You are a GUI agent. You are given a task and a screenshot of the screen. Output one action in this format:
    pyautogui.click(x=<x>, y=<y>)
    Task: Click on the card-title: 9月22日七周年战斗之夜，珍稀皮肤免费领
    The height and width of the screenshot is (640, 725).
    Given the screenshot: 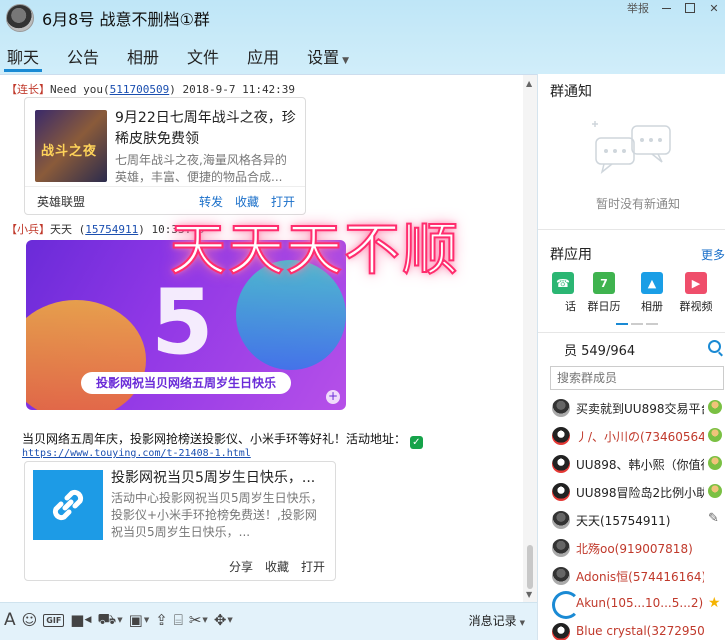 What is the action you would take?
    pyautogui.click(x=205, y=128)
    